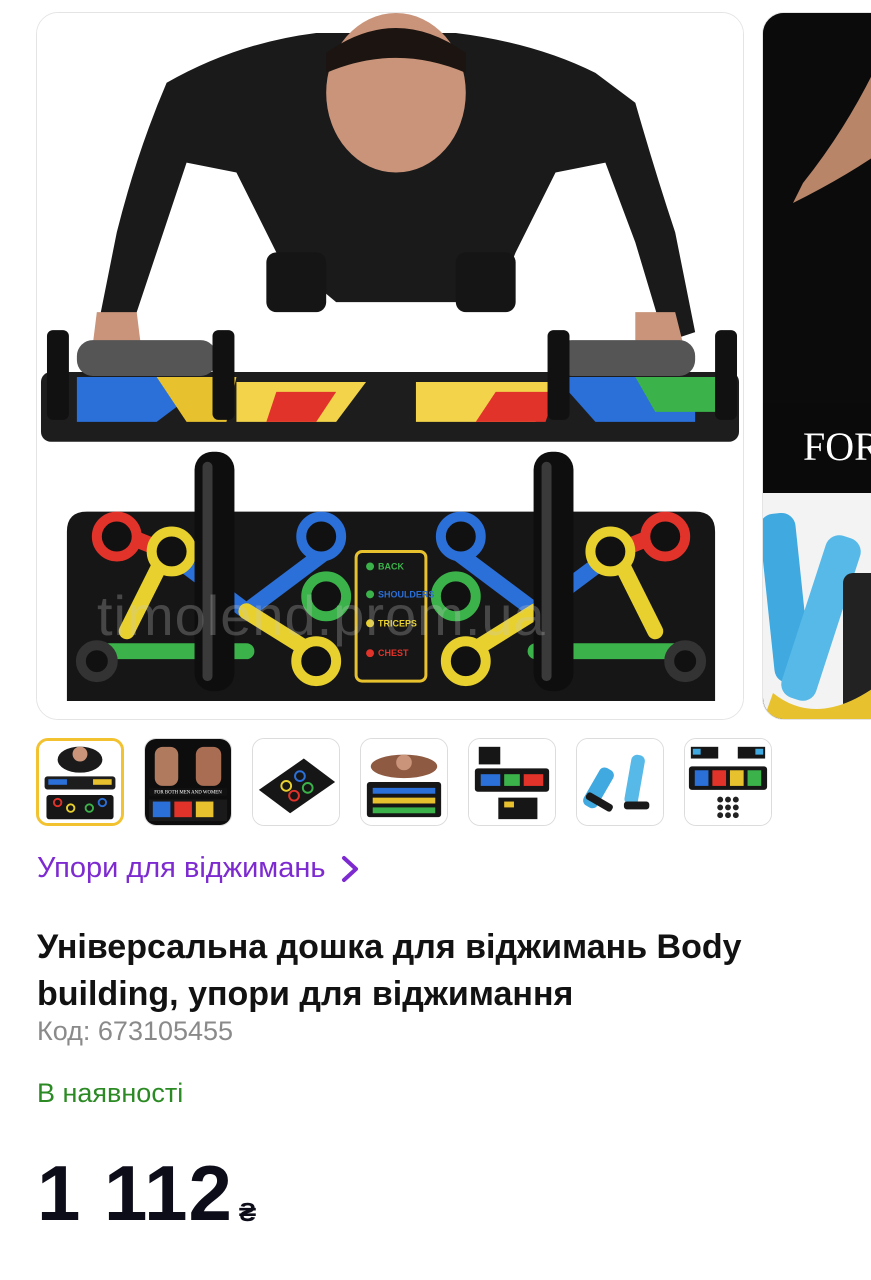  What do you see at coordinates (188, 782) in the screenshot?
I see `thumbnail-2: FOR BOTH MEN AND WOMEN` at bounding box center [188, 782].